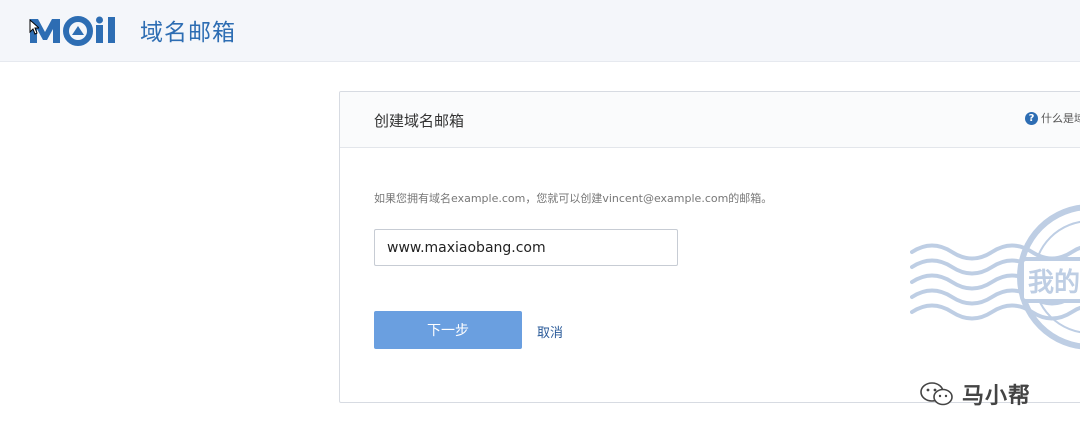 This screenshot has height=440, width=1080. I want to click on domain-input, so click(526, 247).